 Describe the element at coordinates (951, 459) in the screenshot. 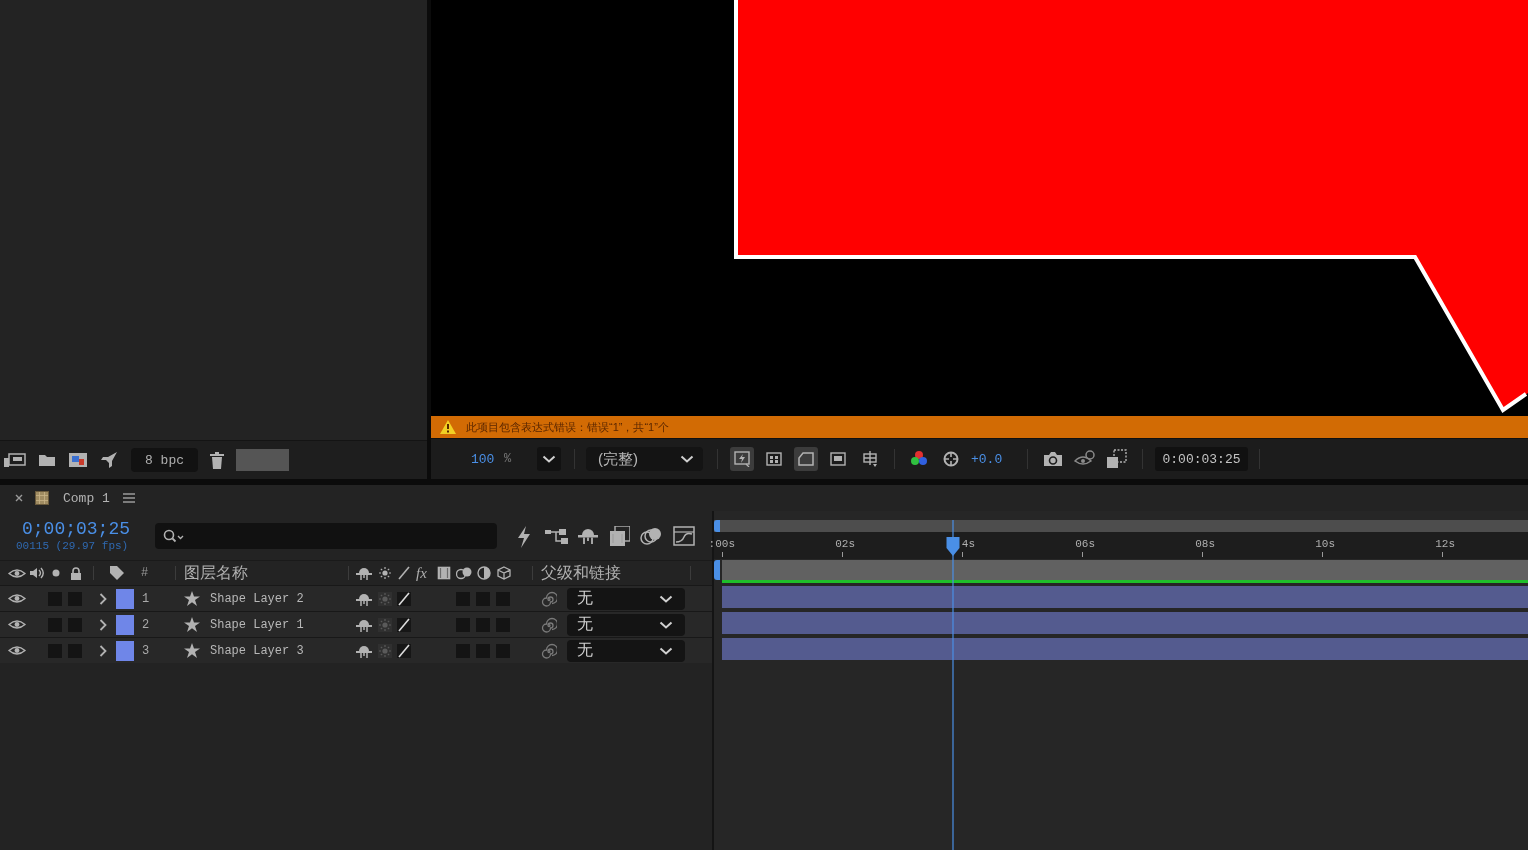

I see `aperture-icon` at that location.